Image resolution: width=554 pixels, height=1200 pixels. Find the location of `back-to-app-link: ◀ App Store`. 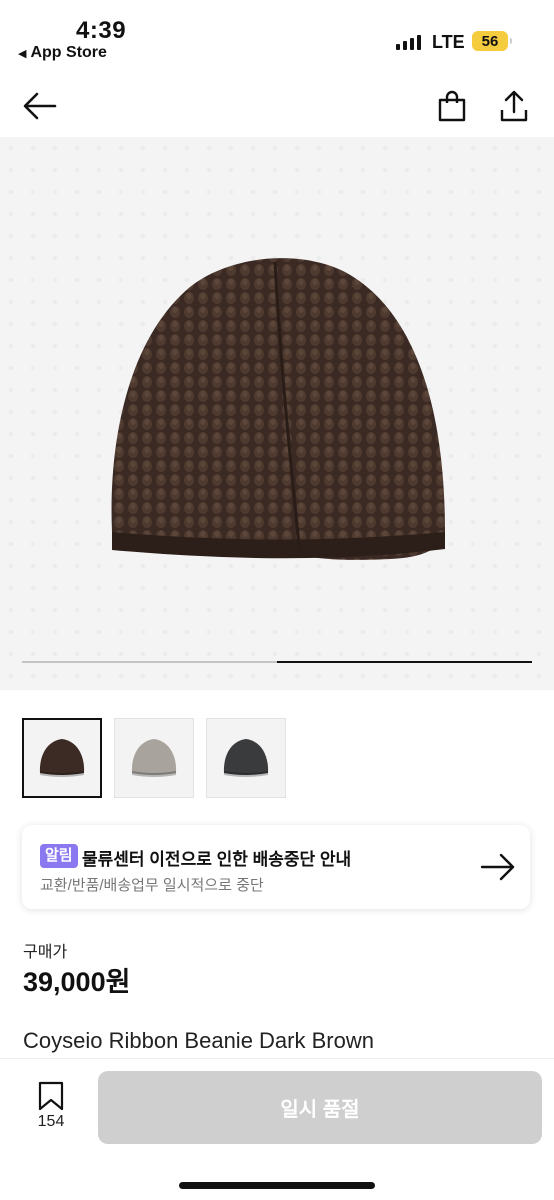

back-to-app-link: ◀ App Store is located at coordinates (62, 53).